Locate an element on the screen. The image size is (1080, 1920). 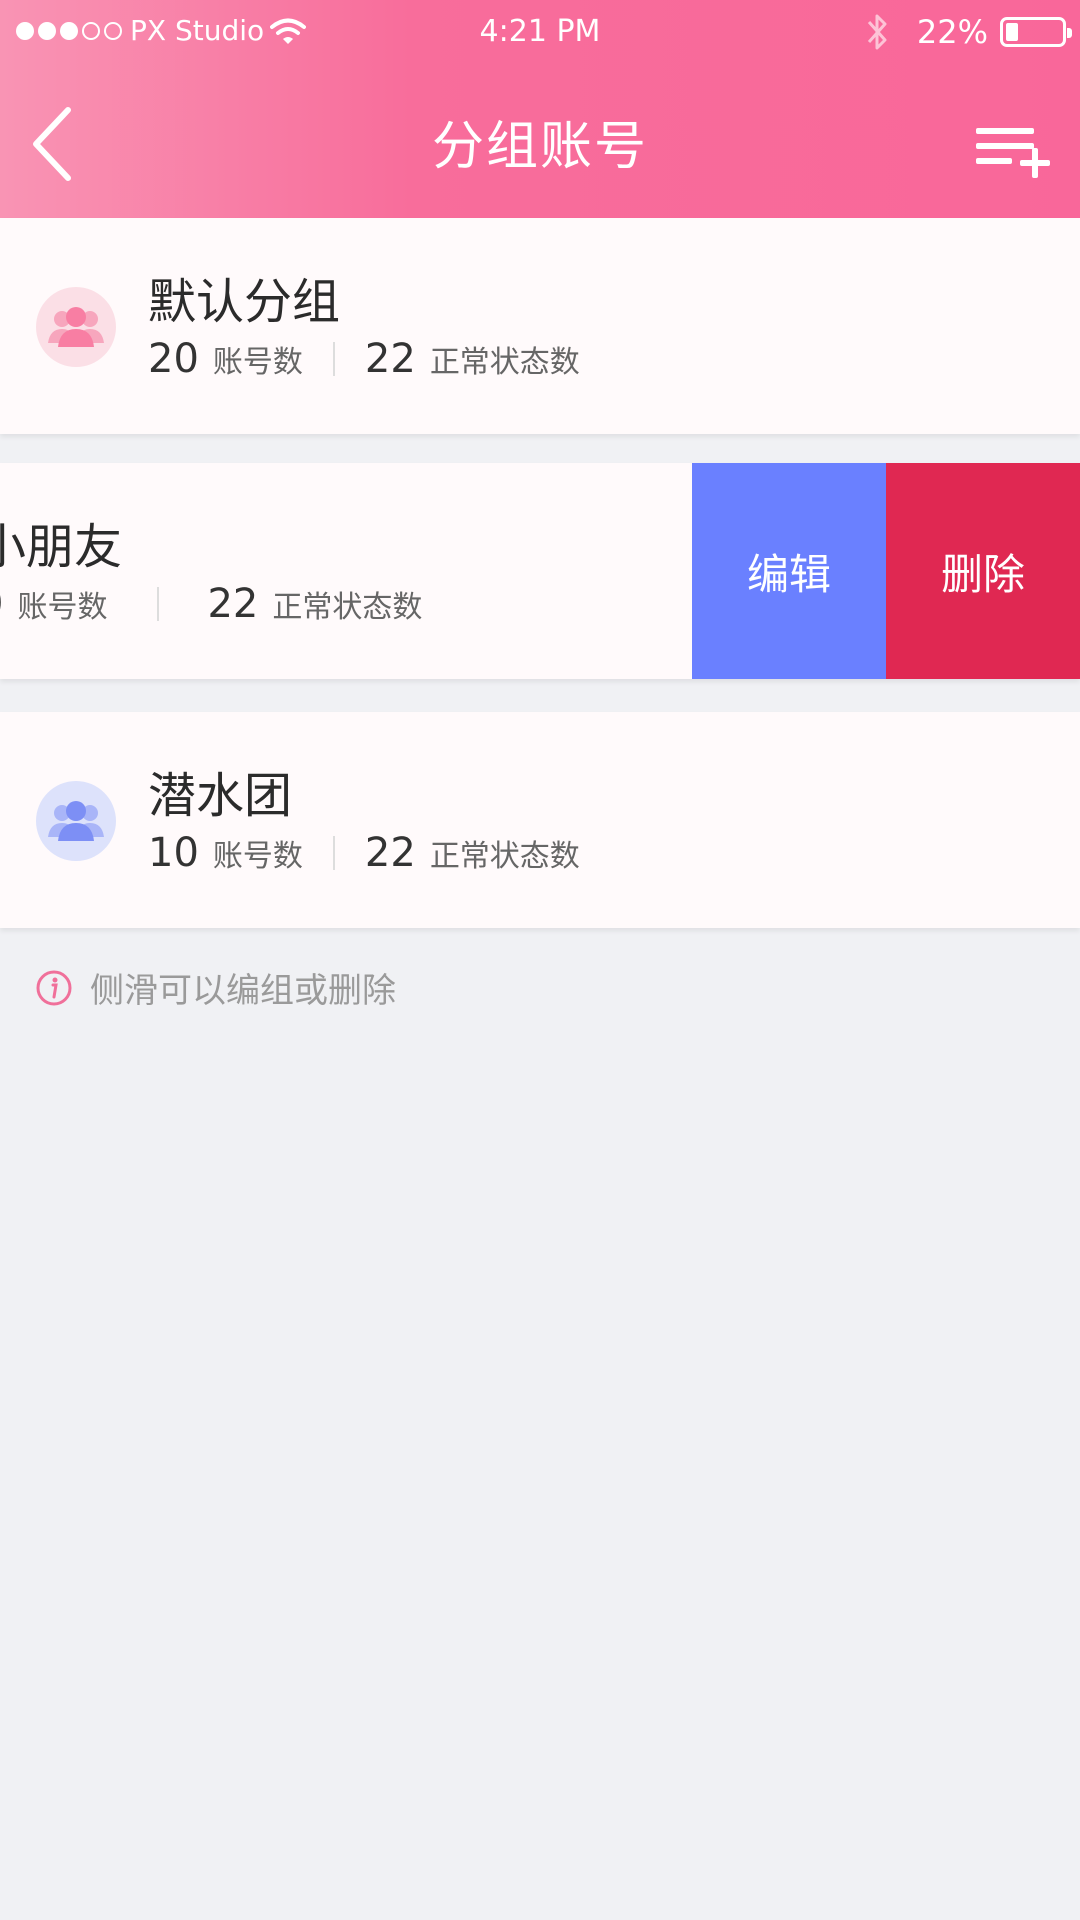
account-count: 0 is located at coordinates (1, 604).